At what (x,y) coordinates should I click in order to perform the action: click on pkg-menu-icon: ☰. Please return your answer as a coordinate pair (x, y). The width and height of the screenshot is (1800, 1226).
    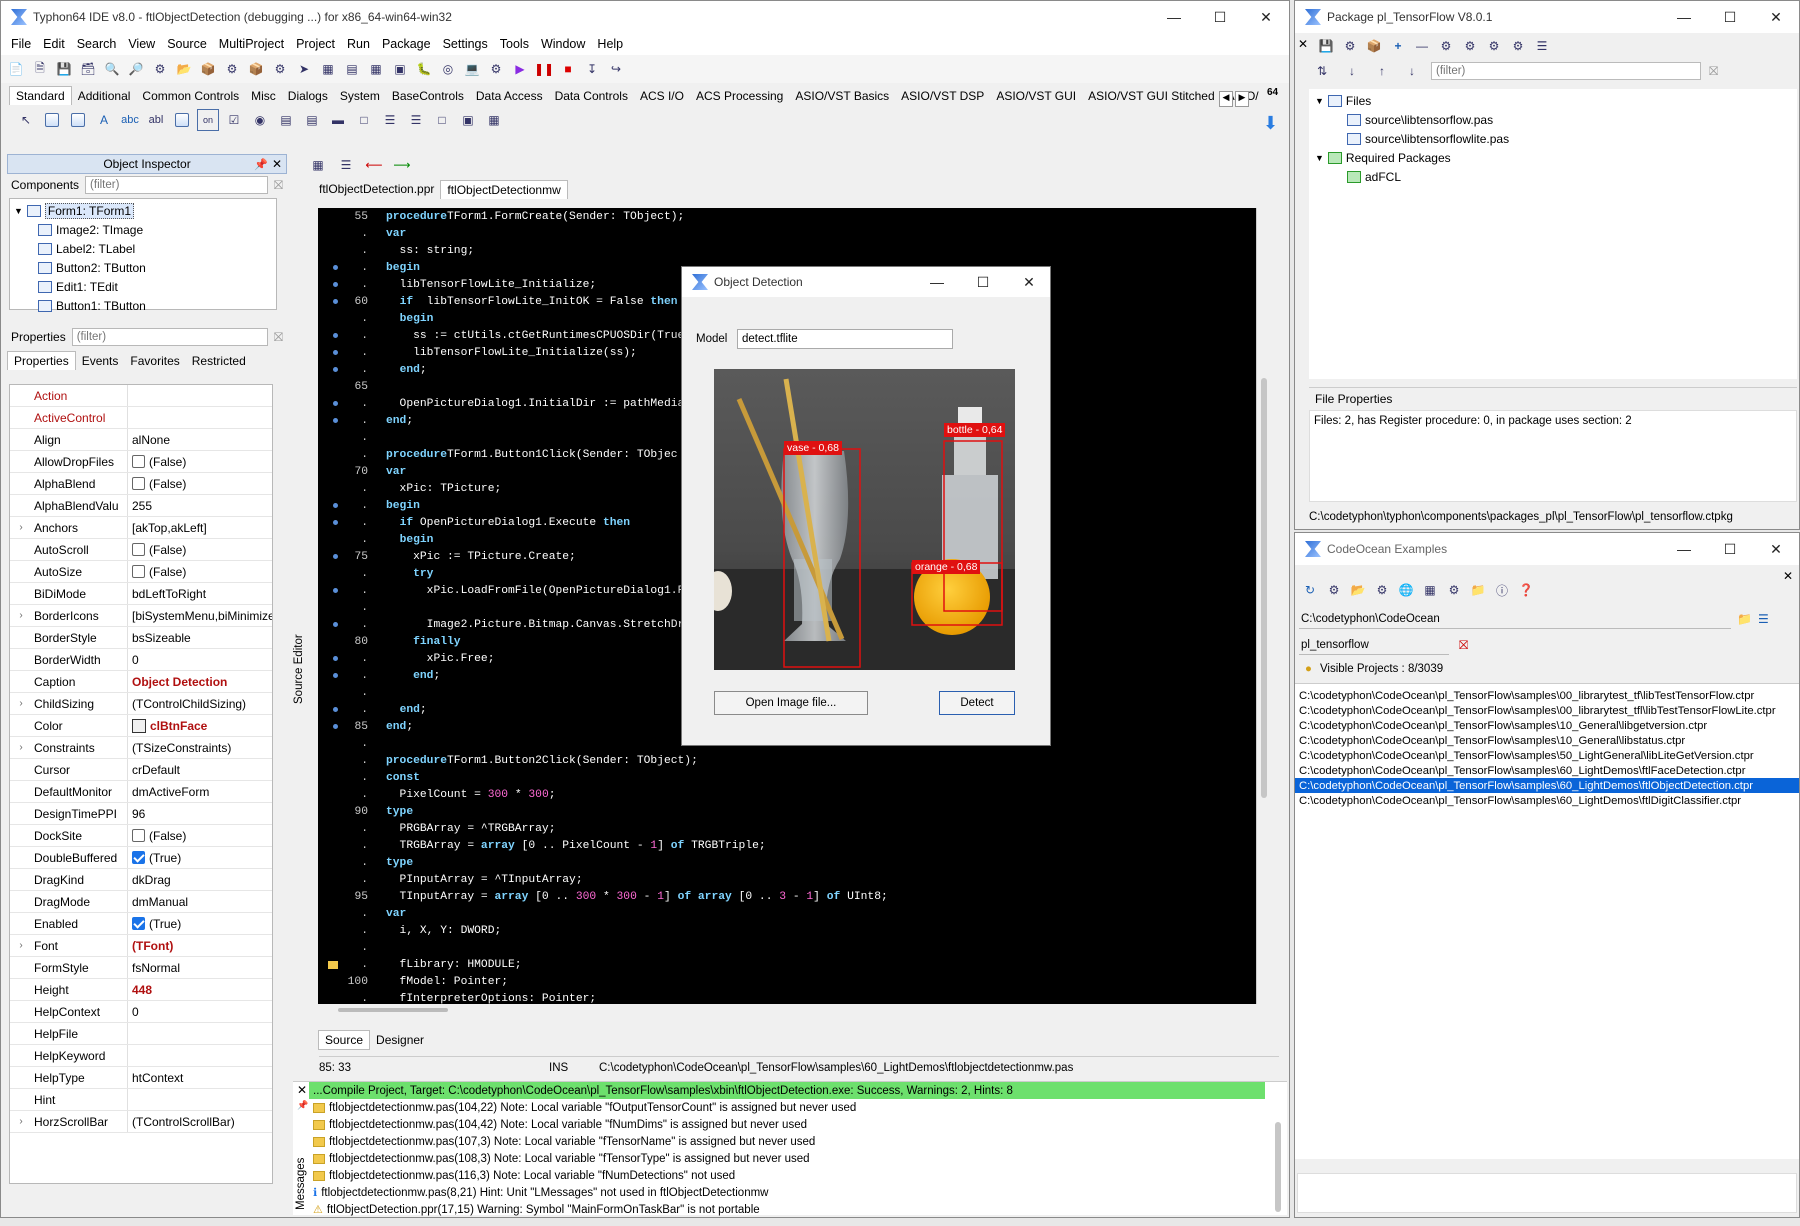
    Looking at the image, I should click on (1542, 46).